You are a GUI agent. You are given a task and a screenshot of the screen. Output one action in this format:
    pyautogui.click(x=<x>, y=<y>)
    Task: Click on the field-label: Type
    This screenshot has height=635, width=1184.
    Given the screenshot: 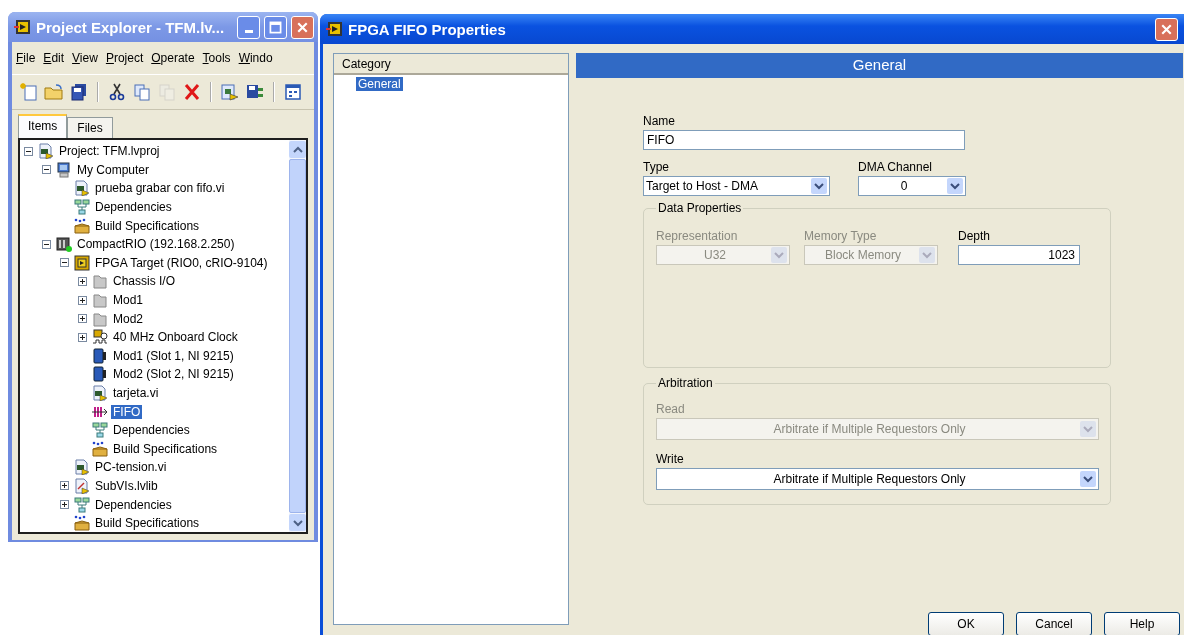 What is the action you would take?
    pyautogui.click(x=656, y=167)
    